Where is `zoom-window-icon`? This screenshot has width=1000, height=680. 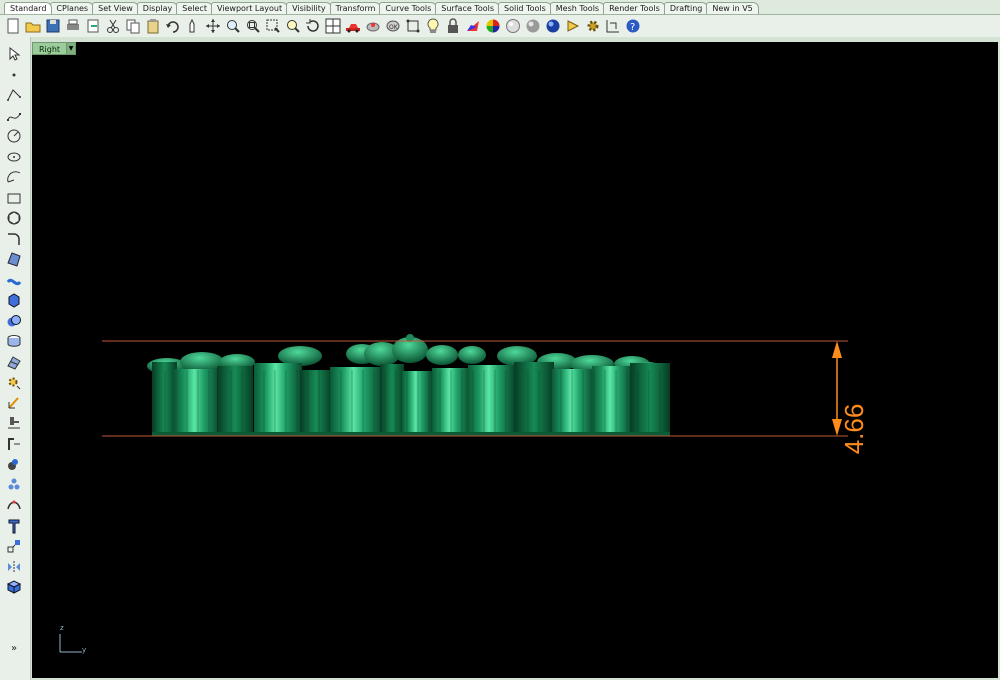 zoom-window-icon is located at coordinates (253, 26).